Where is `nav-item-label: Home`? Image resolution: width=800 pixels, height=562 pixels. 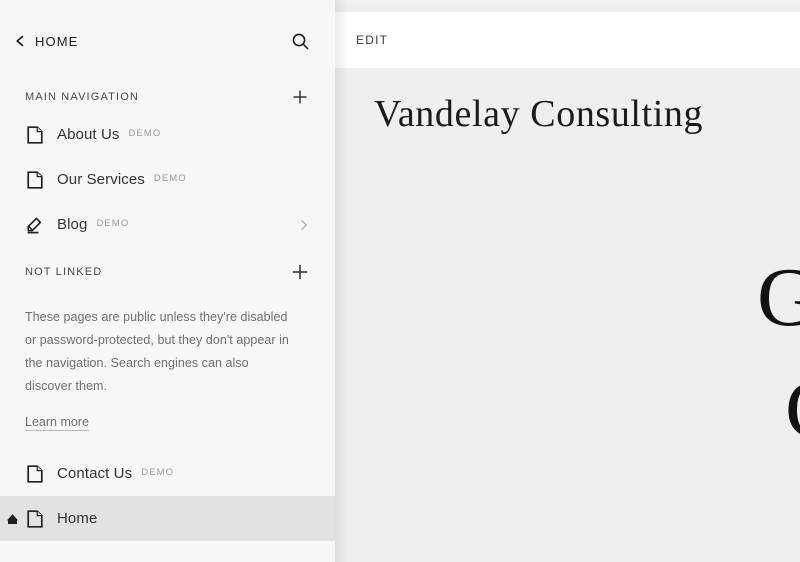 nav-item-label: Home is located at coordinates (77, 518).